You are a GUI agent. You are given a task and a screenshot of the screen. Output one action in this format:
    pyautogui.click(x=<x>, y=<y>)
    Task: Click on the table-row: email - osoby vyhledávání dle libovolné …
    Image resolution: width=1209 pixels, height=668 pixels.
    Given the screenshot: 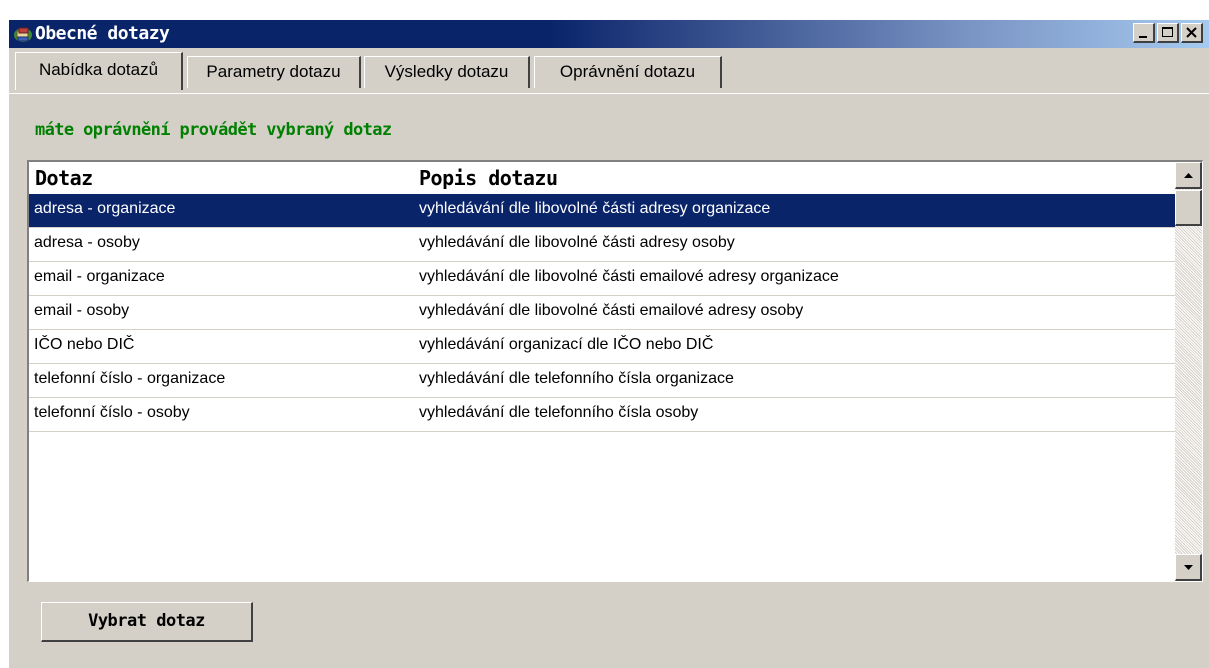 What is the action you would take?
    pyautogui.click(x=602, y=313)
    